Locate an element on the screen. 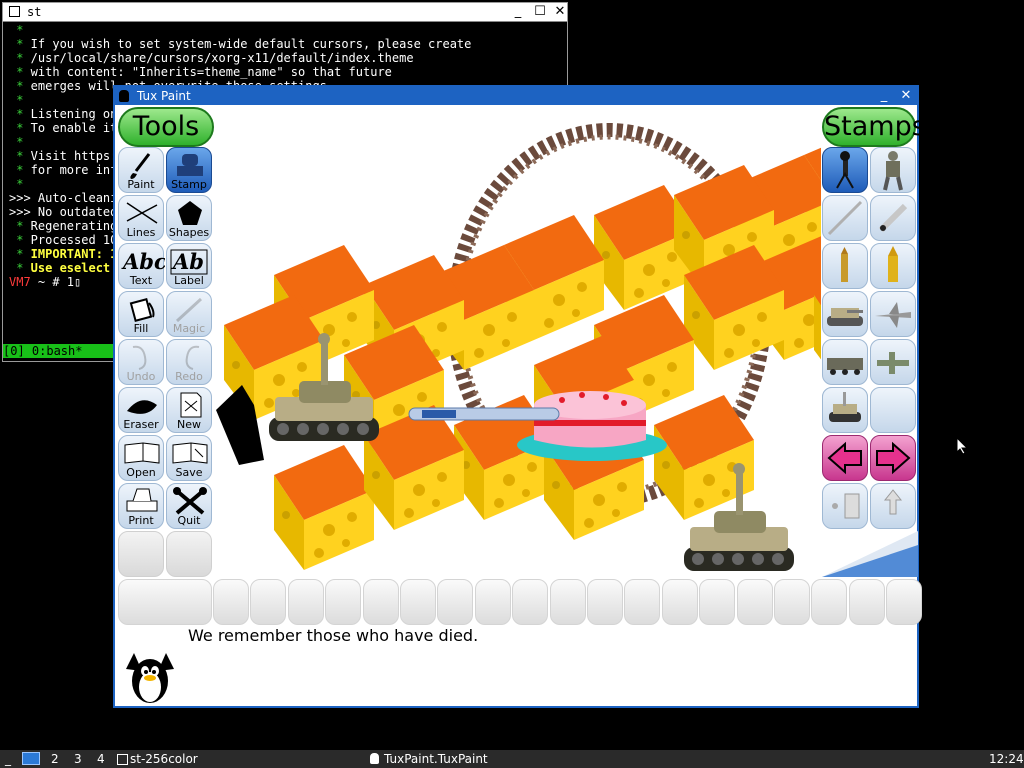  redo-icon is located at coordinates (189, 357).